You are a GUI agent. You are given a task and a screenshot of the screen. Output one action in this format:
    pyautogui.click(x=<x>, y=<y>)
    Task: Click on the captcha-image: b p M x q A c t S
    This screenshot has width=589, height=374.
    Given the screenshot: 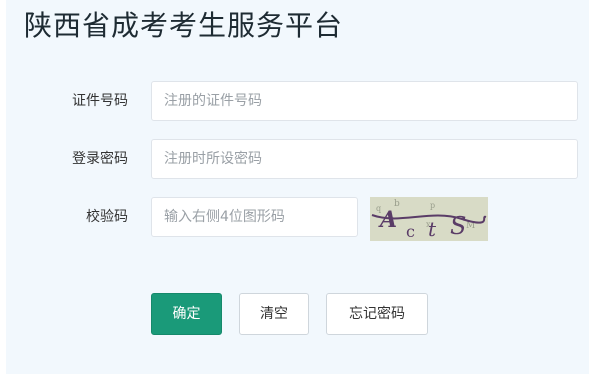 What is the action you would take?
    pyautogui.click(x=429, y=219)
    